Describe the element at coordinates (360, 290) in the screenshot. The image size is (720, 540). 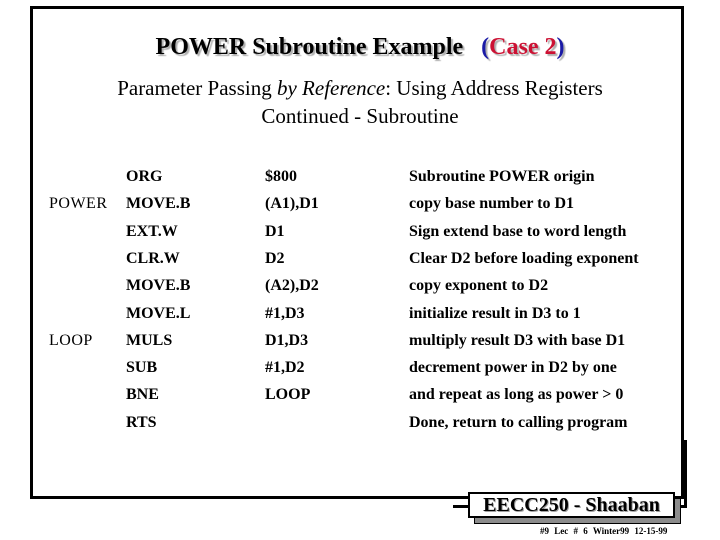
I see `code-line: MOVE.B (A2),D2 copy exponent to D2` at that location.